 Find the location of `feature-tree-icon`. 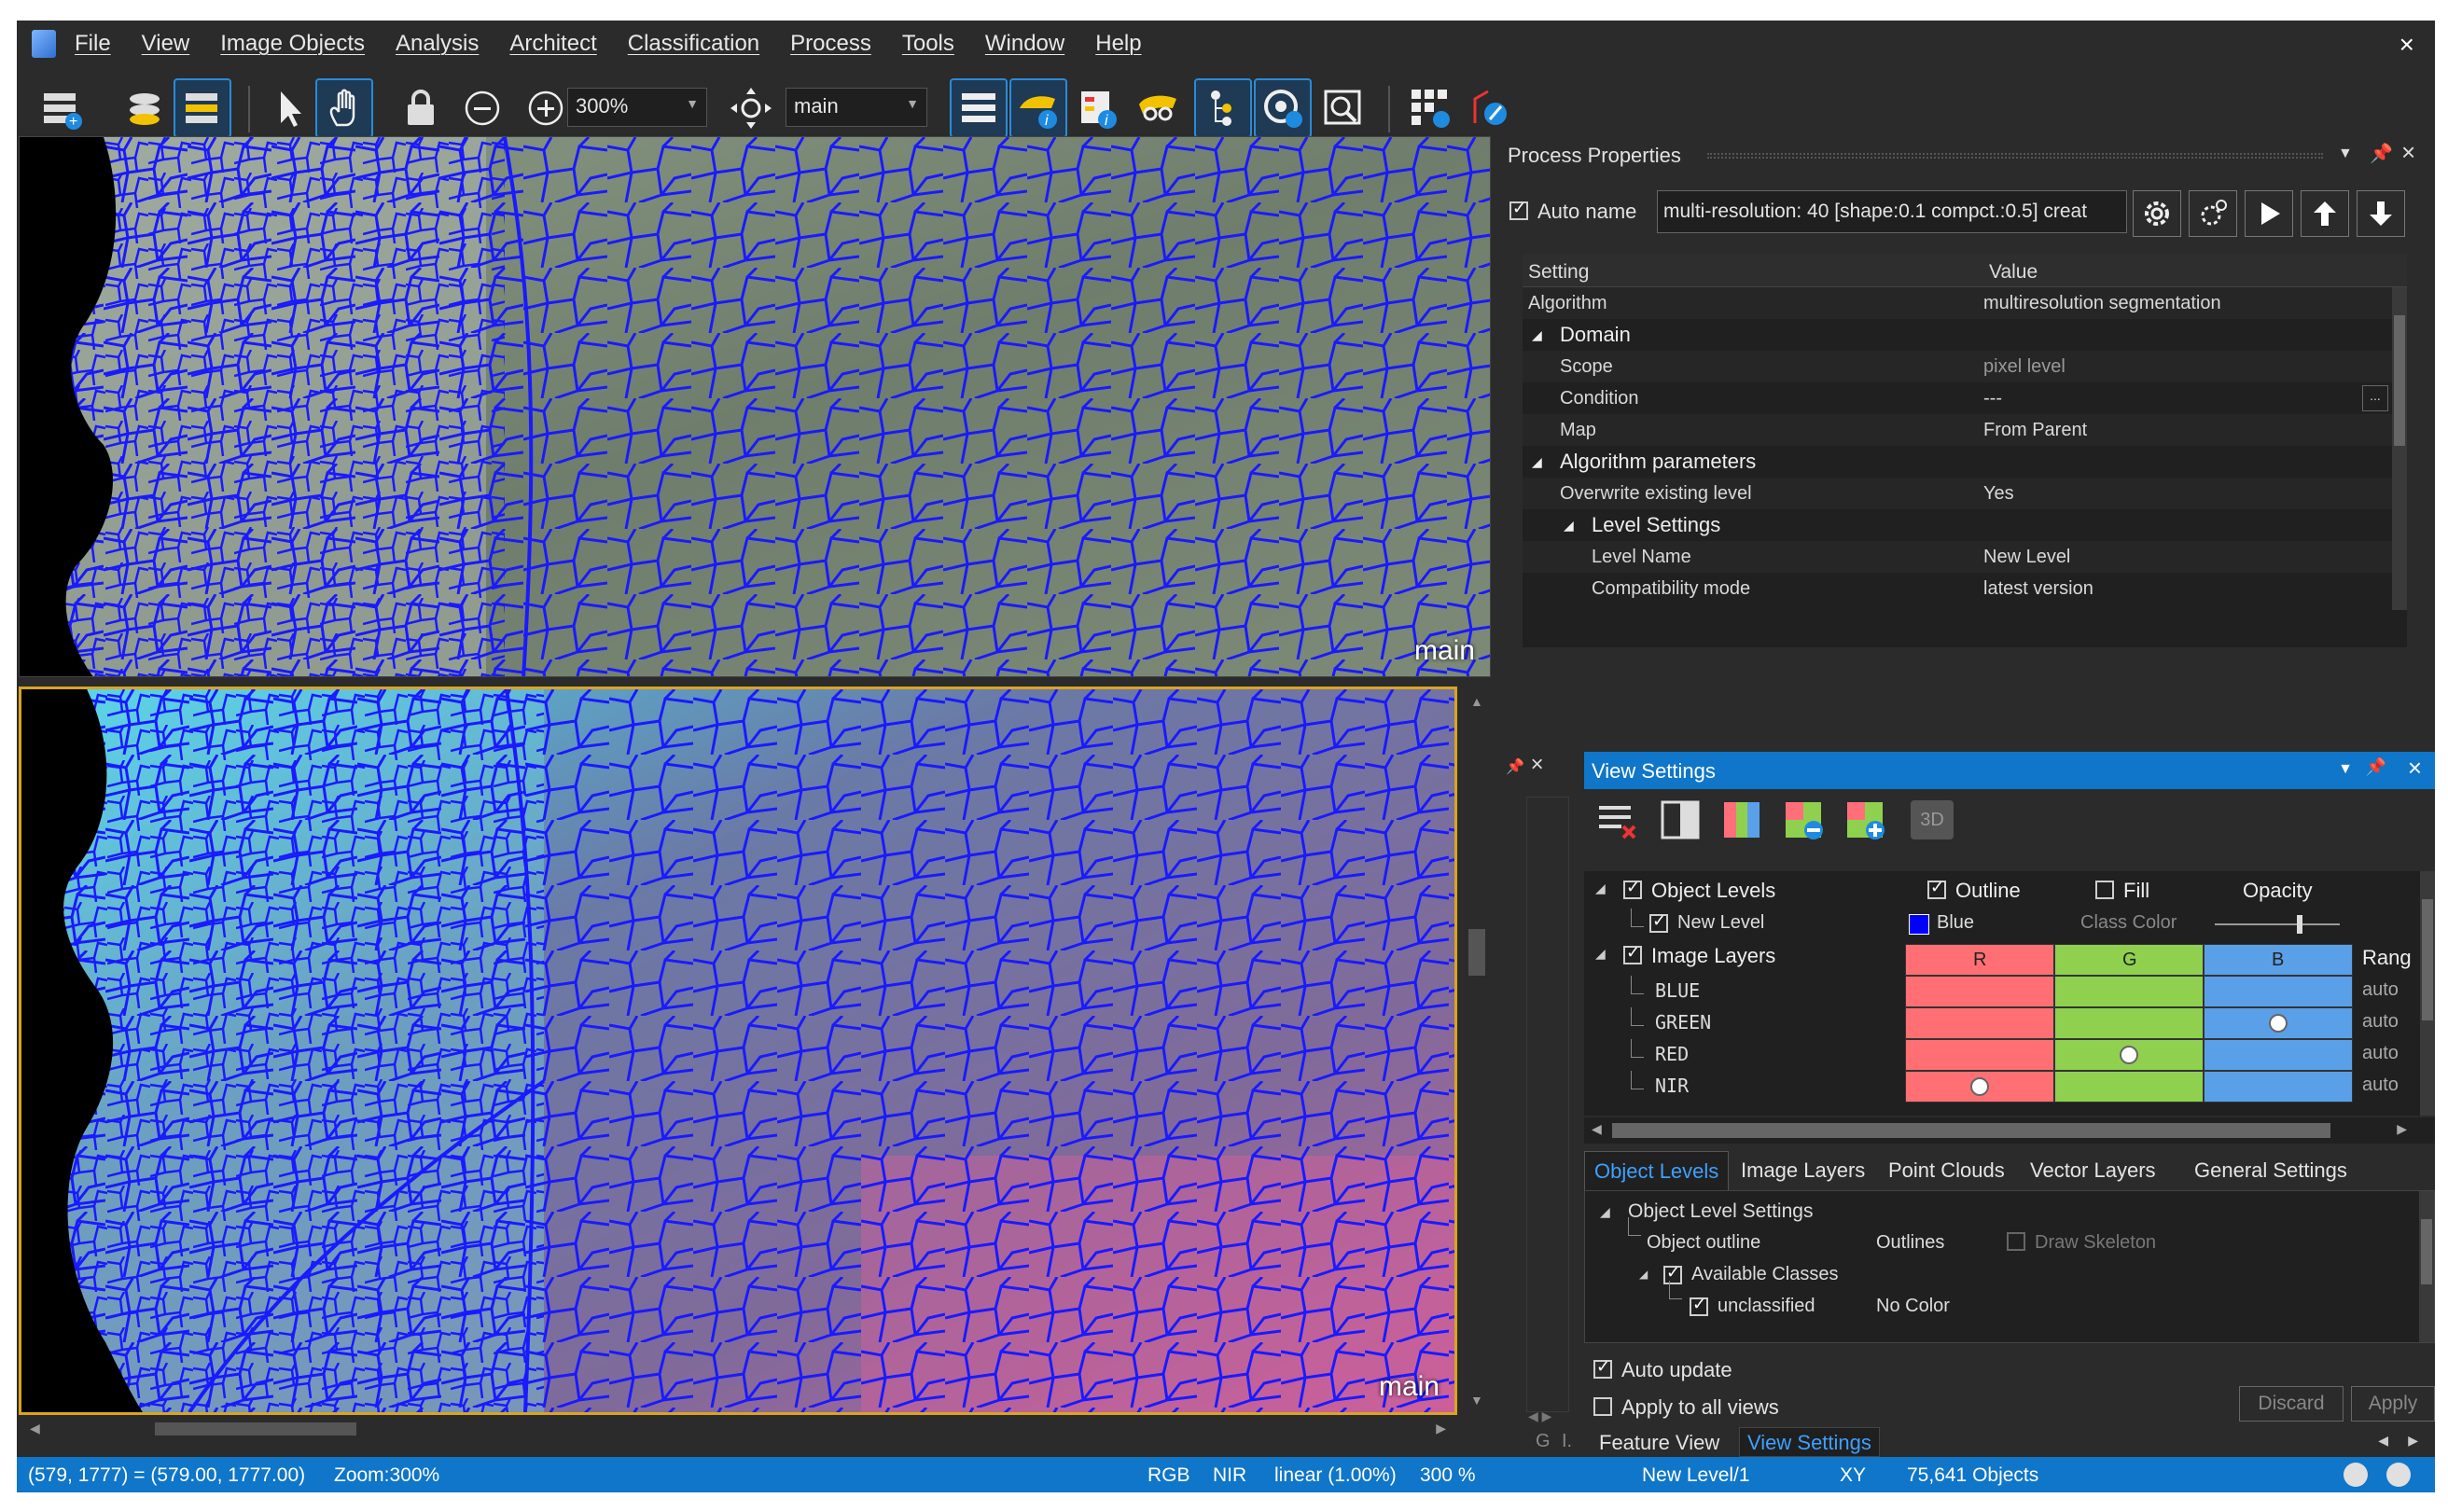

feature-tree-icon is located at coordinates (1223, 108).